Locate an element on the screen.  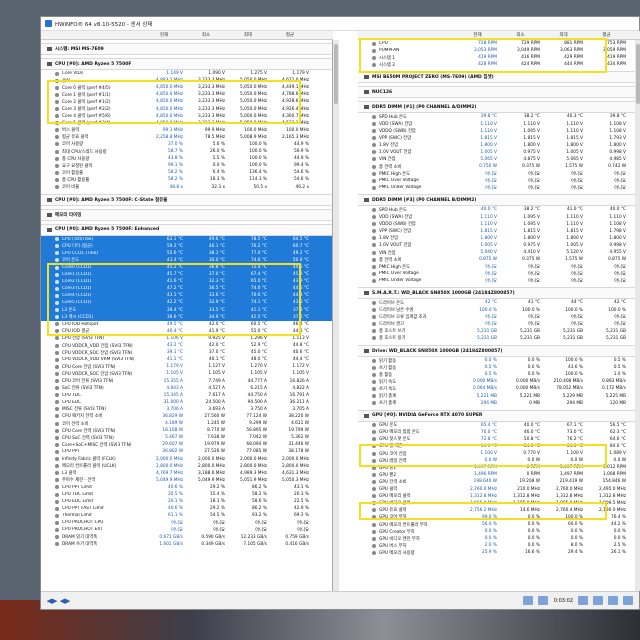
sensor-row: 총 호스트 쓰기 5,231 GB 5,231 GB 5,231 GB 5,231 GB is located at coordinates (499, 331).